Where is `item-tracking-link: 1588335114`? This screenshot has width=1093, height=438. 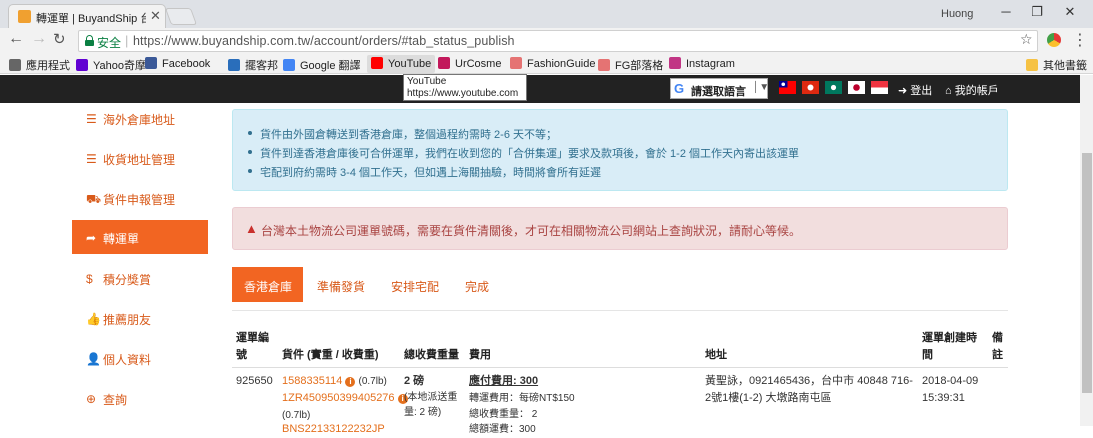 item-tracking-link: 1588335114 is located at coordinates (312, 381).